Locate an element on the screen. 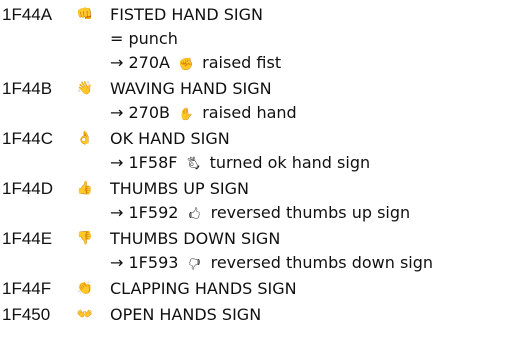  cross-reference: → 270B ✋ raised hand is located at coordinates (203, 113).